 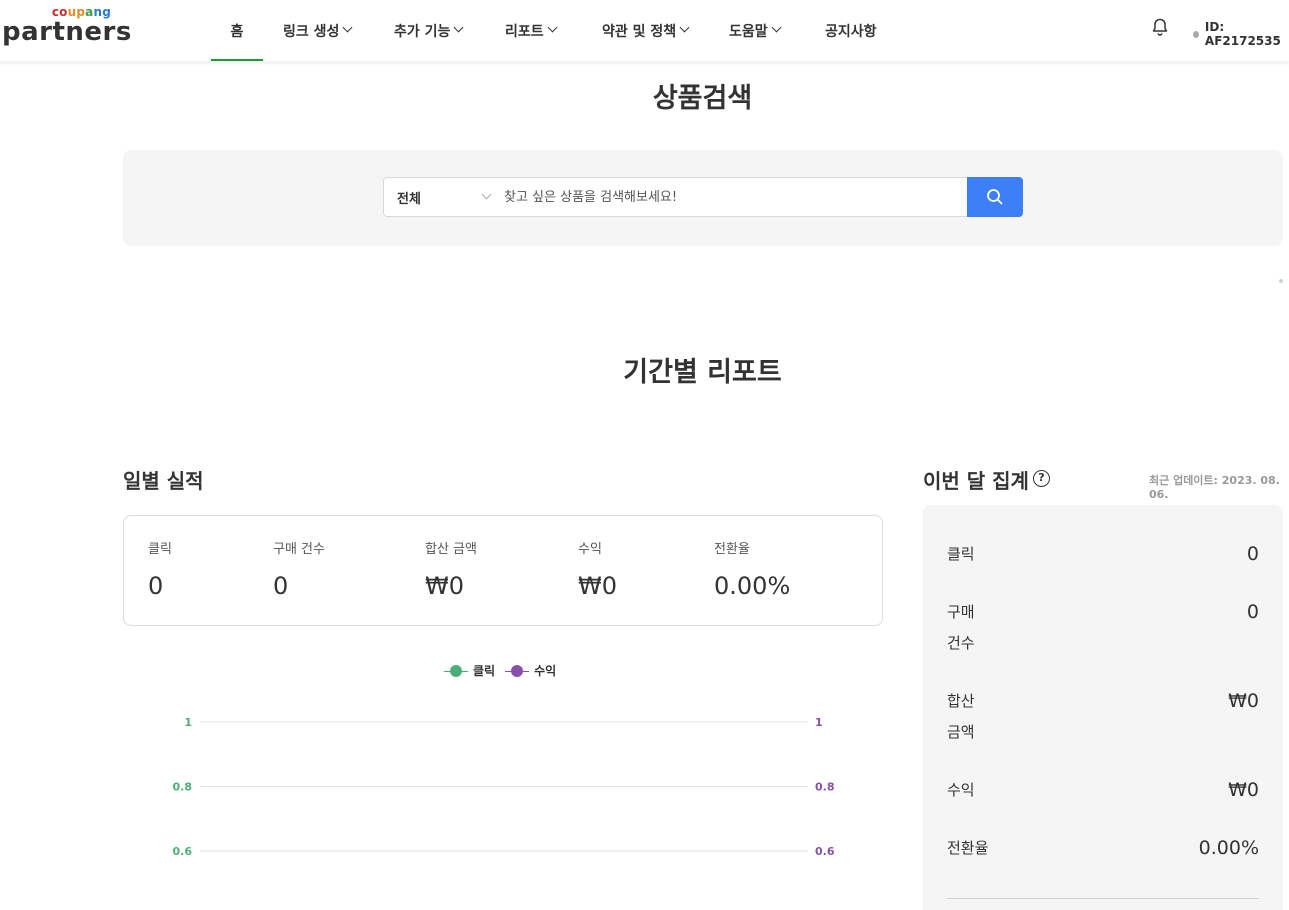 I want to click on stat-conversion-rate: 전환율 0.00%, so click(x=752, y=569).